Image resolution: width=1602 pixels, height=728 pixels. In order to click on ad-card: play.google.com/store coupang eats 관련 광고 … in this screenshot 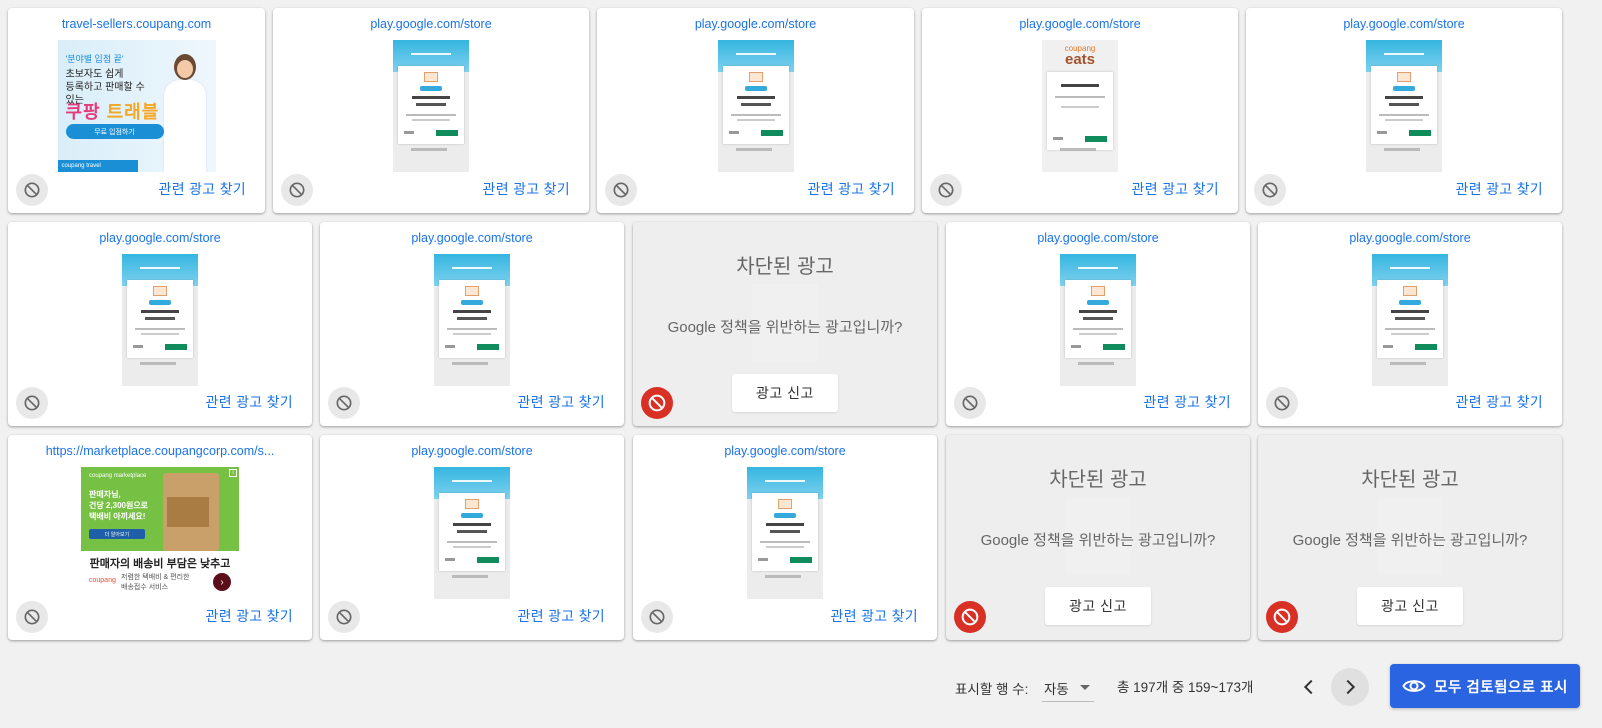, I will do `click(1080, 110)`.